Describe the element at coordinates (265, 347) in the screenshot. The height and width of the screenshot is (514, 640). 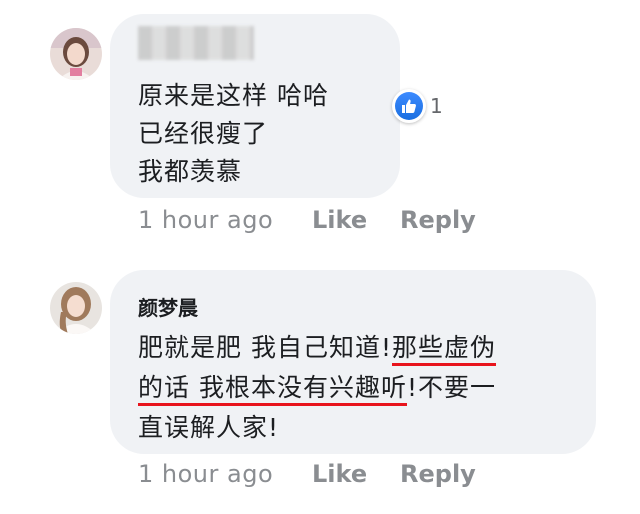
I see `comment-text: 肥就是肥 我自己知道!` at that location.